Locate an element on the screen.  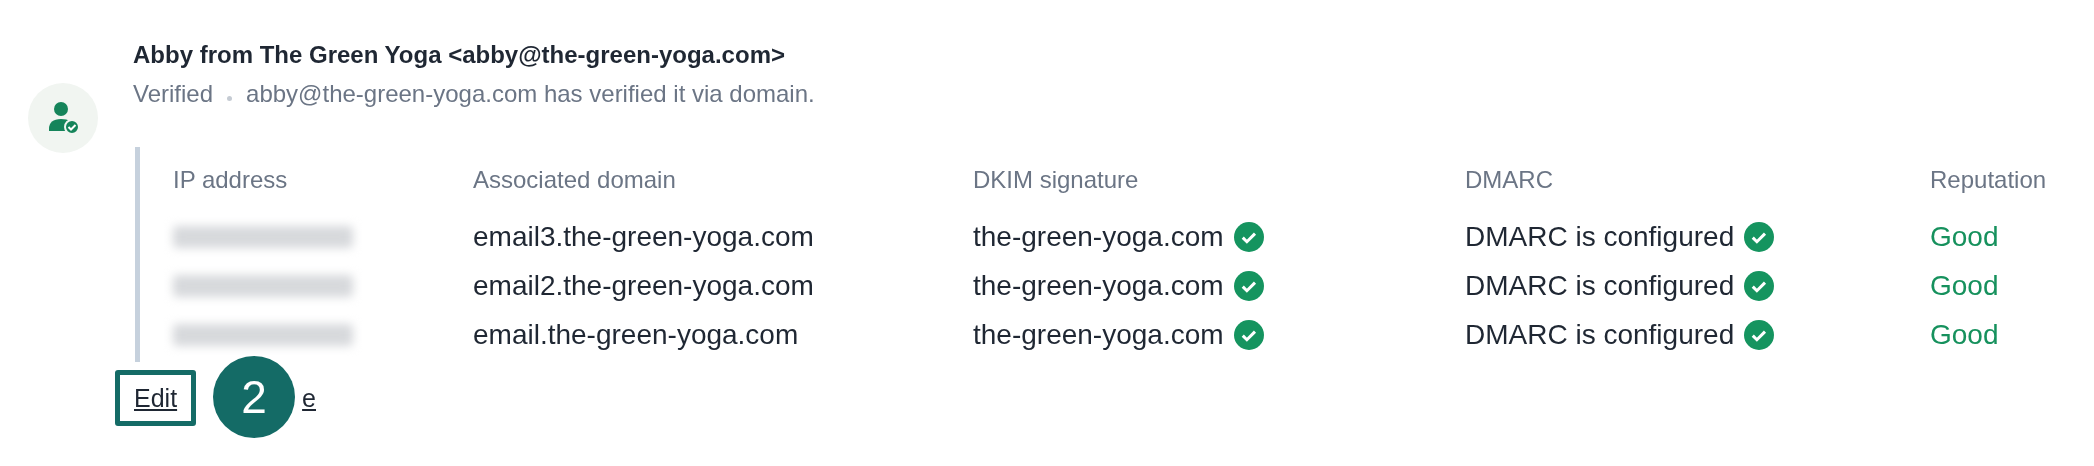
domain-cell: email3.the-green-yoga.com is located at coordinates (643, 237).